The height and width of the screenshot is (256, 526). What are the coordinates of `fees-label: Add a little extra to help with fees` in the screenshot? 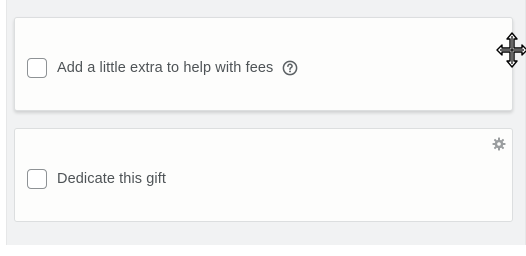 It's located at (165, 68).